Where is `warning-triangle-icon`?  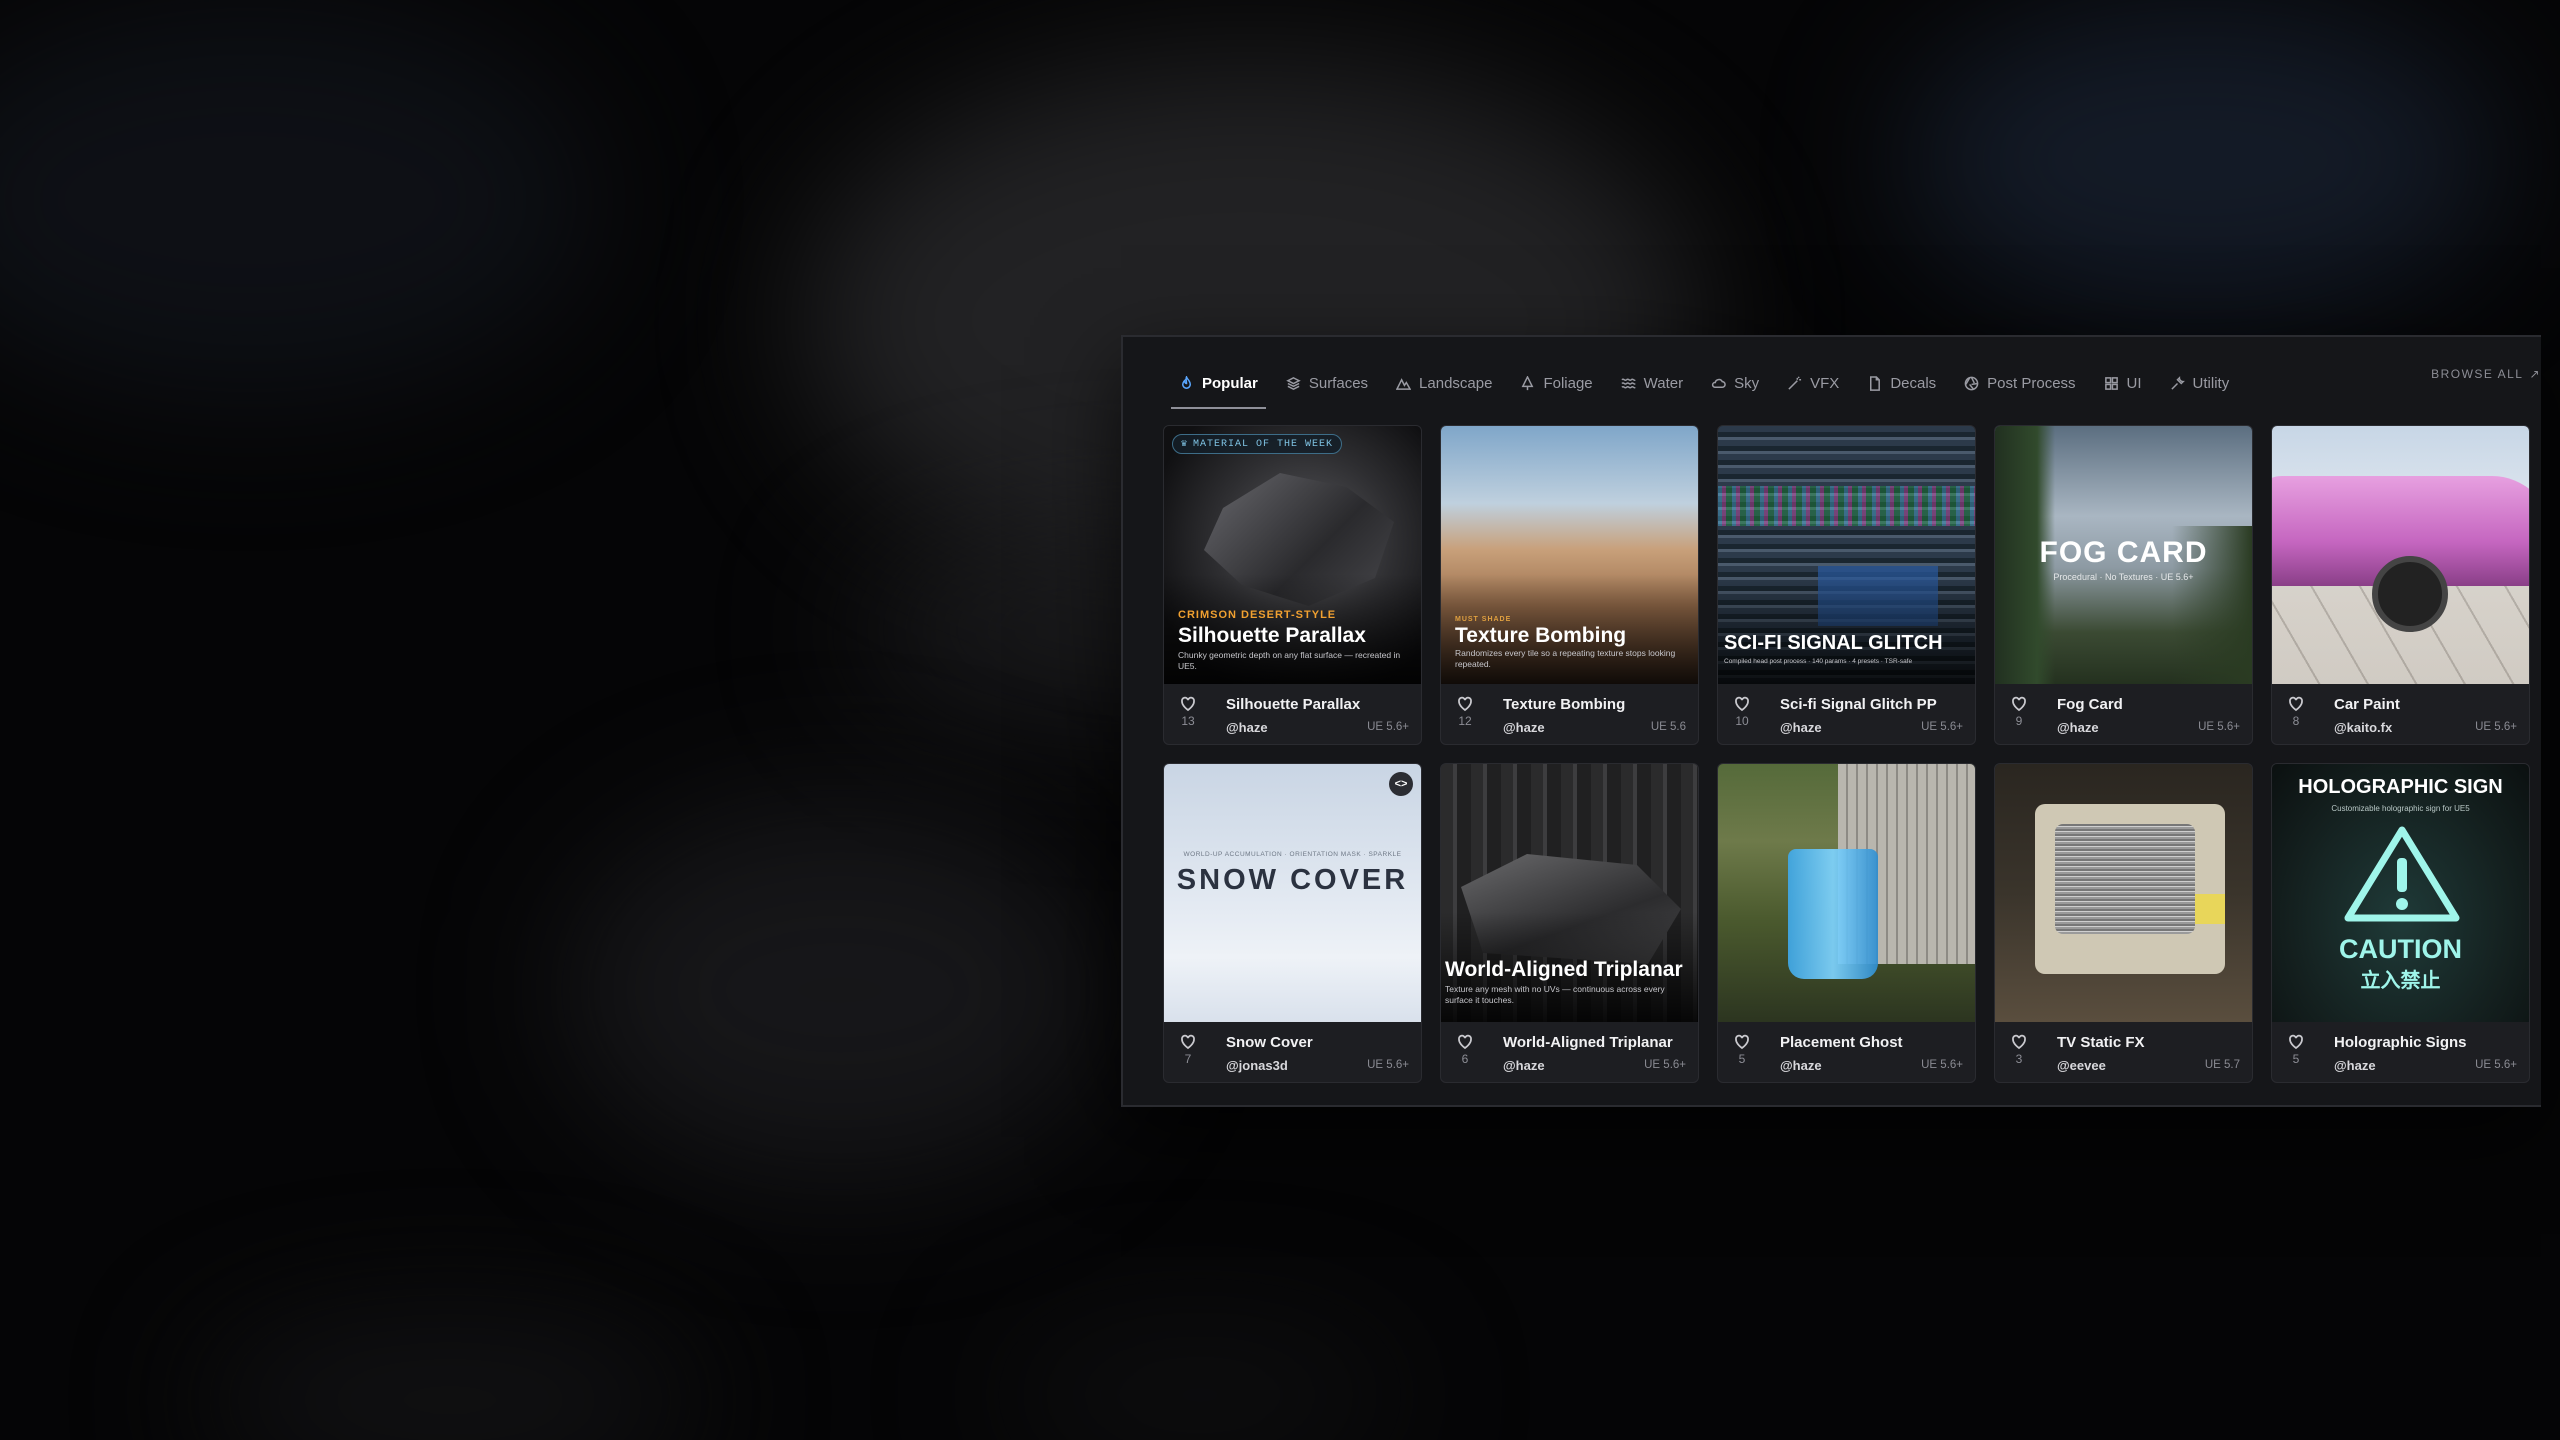 warning-triangle-icon is located at coordinates (2402, 874).